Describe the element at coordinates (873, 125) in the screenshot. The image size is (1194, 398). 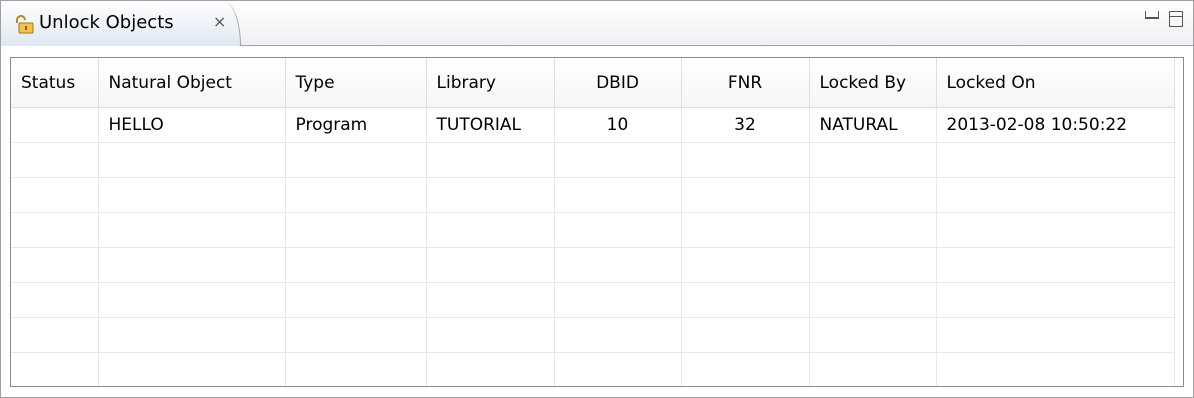
I see `cell-locked-by: NATURAL` at that location.